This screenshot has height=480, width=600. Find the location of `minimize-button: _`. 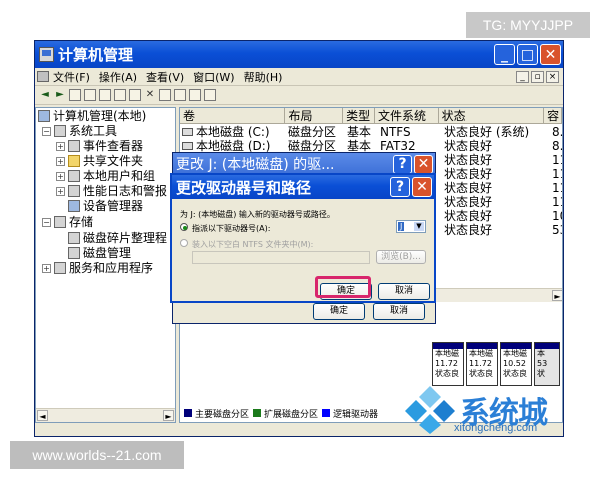

minimize-button: _ is located at coordinates (504, 54).